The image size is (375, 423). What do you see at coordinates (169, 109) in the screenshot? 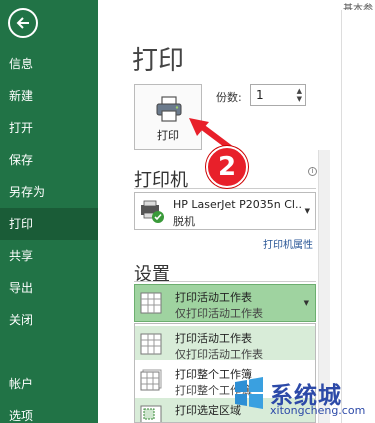
I see `printer-icon` at bounding box center [169, 109].